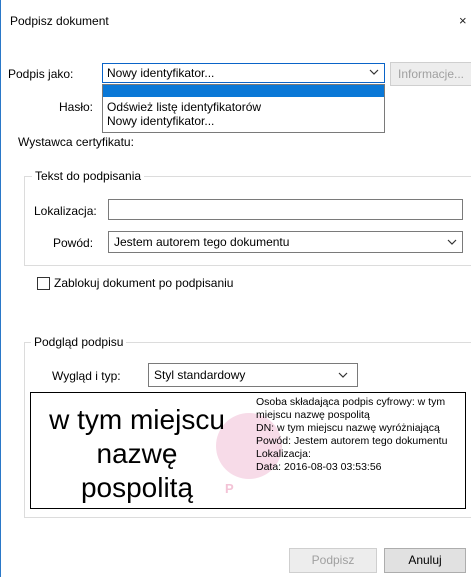 The width and height of the screenshot is (471, 577). I want to click on text-to-sign-legend: Tekst do podpisania, so click(88, 176).